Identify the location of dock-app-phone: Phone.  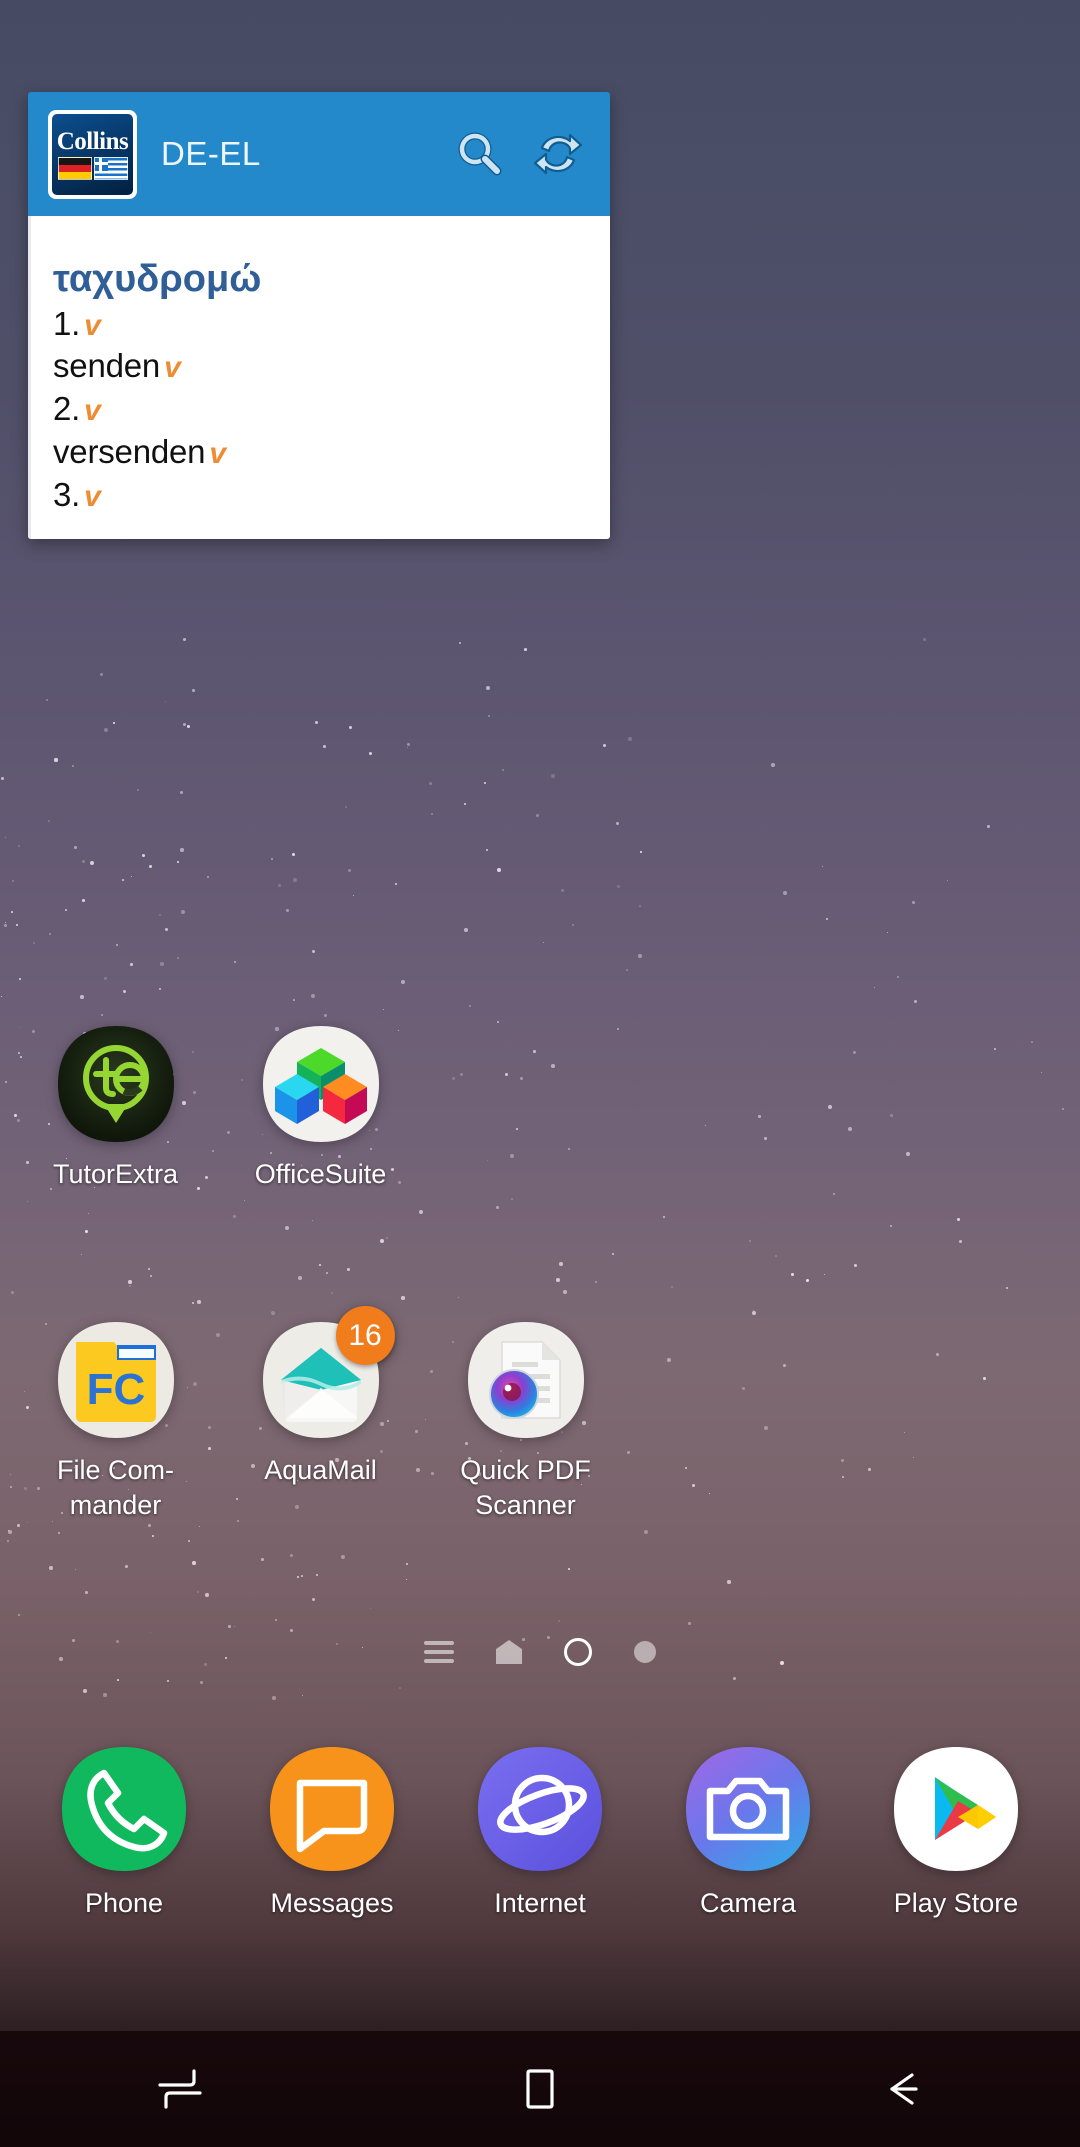
(124, 1833).